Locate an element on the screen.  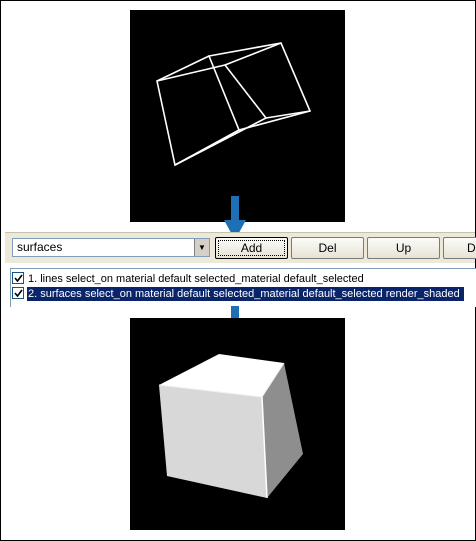
up-button: Up is located at coordinates (403, 248).